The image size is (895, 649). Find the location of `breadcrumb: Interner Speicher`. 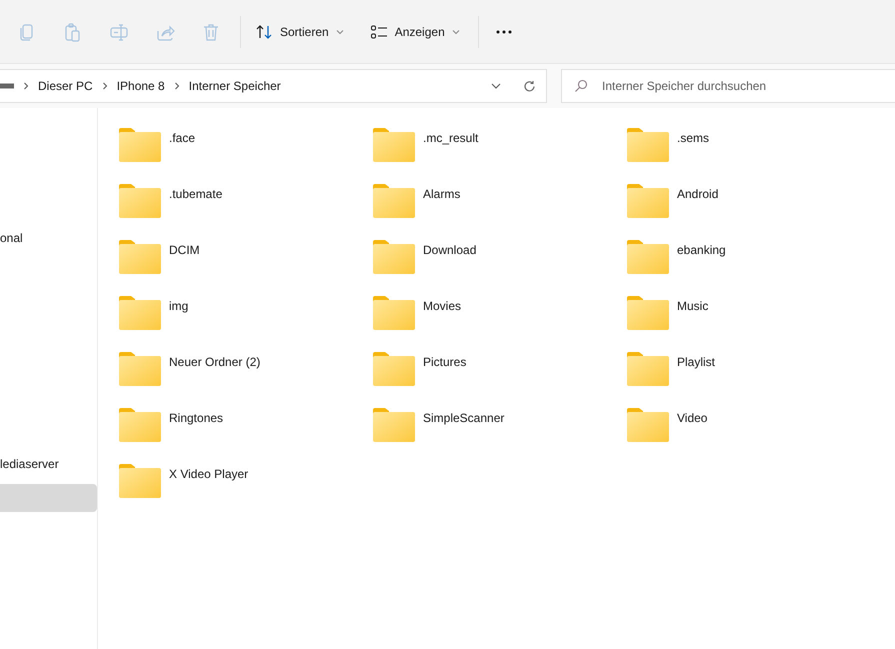

breadcrumb: Interner Speicher is located at coordinates (234, 86).